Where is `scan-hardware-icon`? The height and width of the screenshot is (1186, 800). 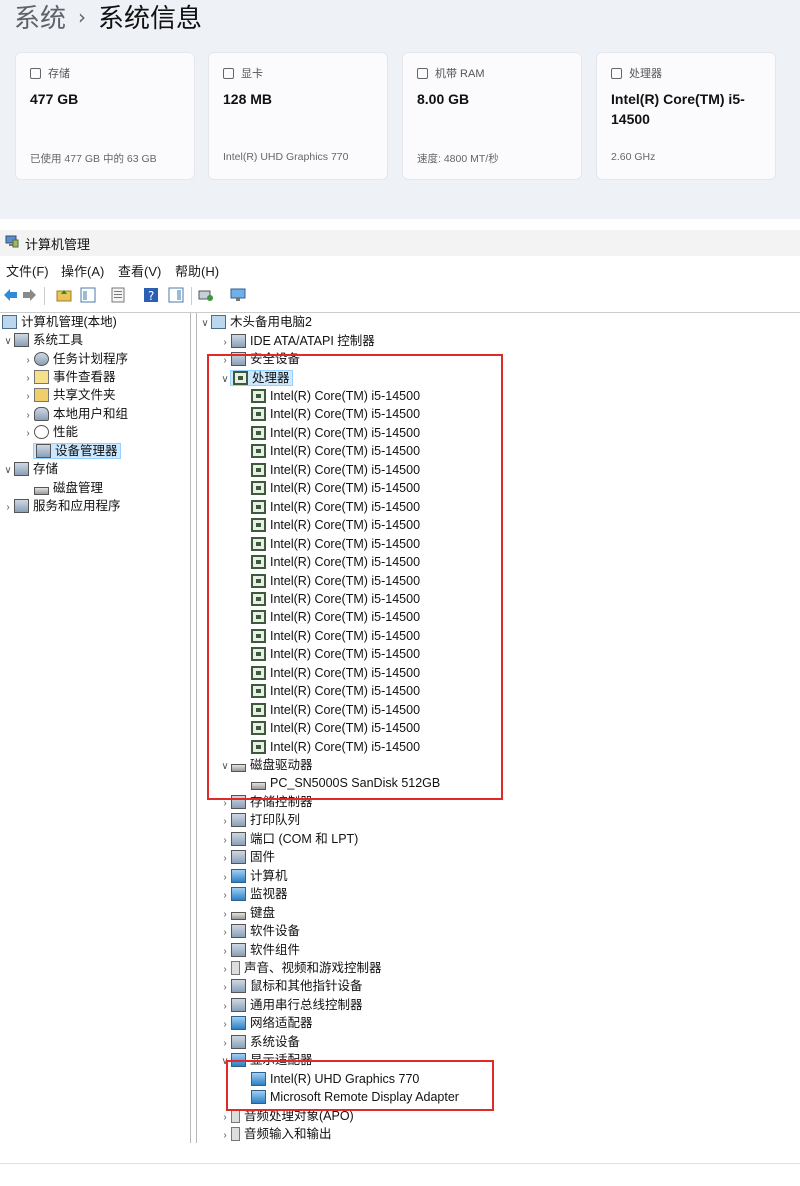
scan-hardware-icon is located at coordinates (206, 295).